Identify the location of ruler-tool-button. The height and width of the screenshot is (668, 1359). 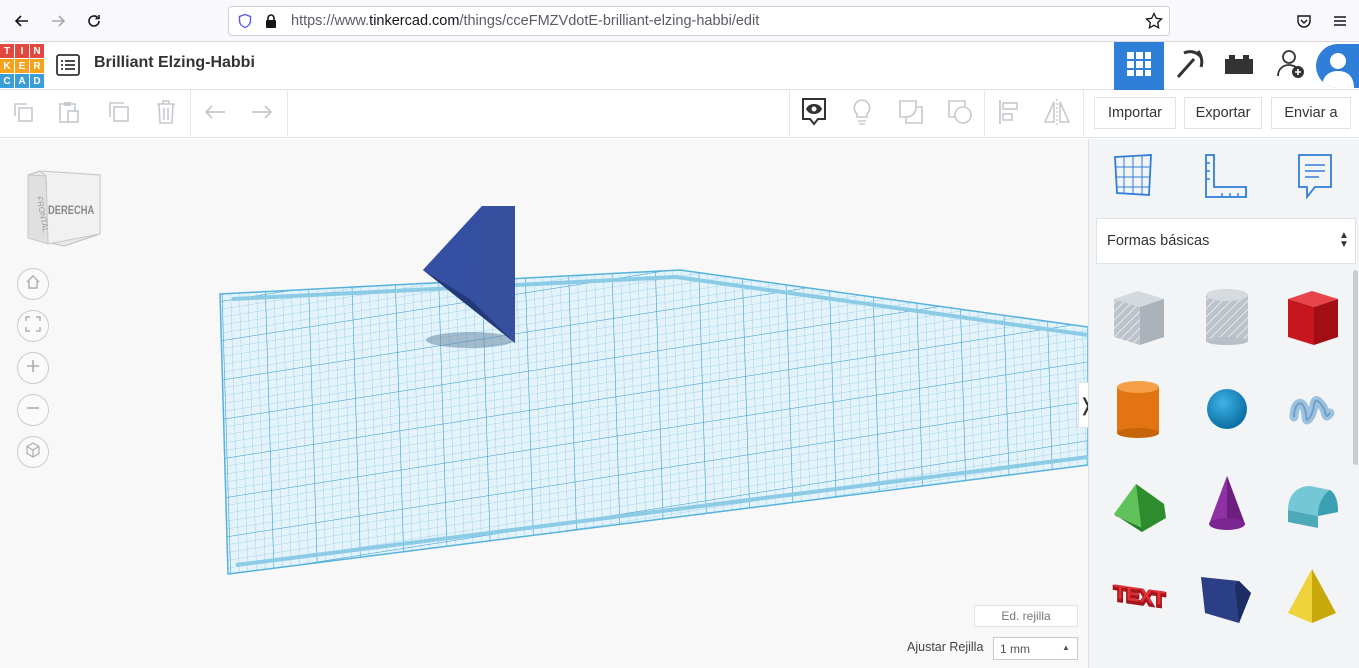
(1226, 178).